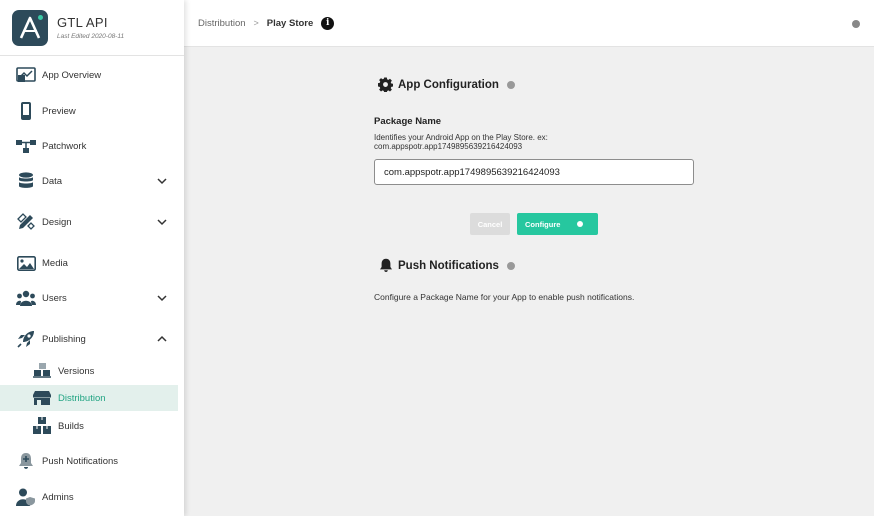 Image resolution: width=874 pixels, height=516 pixels. I want to click on configure-button-label: Configure, so click(543, 224).